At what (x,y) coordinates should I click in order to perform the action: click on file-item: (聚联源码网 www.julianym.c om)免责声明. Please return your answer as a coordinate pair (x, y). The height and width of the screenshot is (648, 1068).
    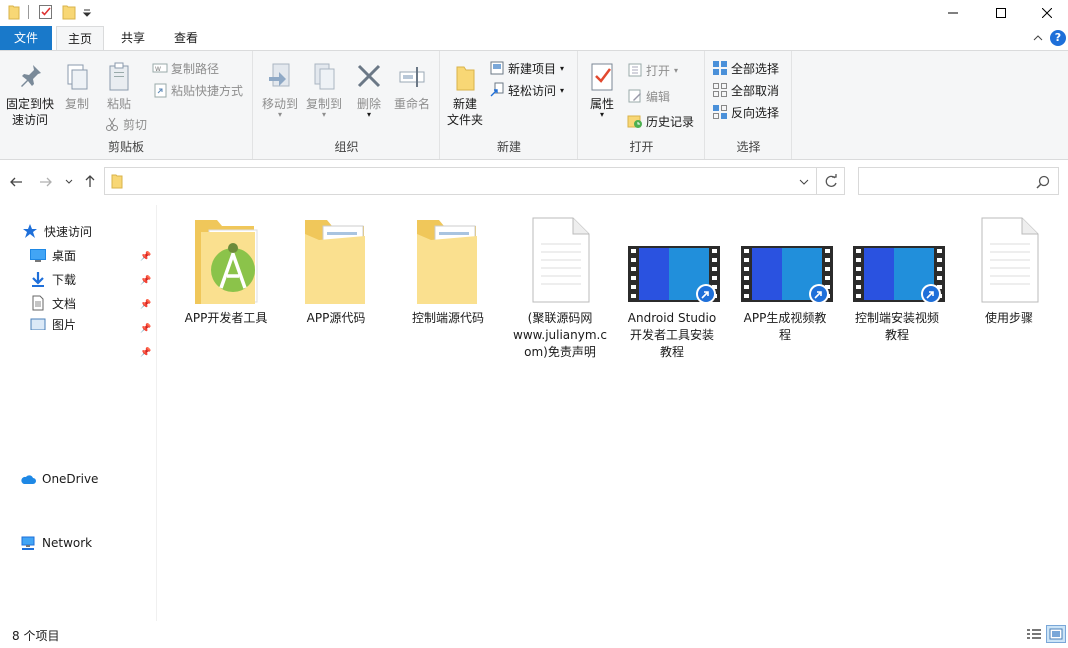
    Looking at the image, I should click on (560, 285).